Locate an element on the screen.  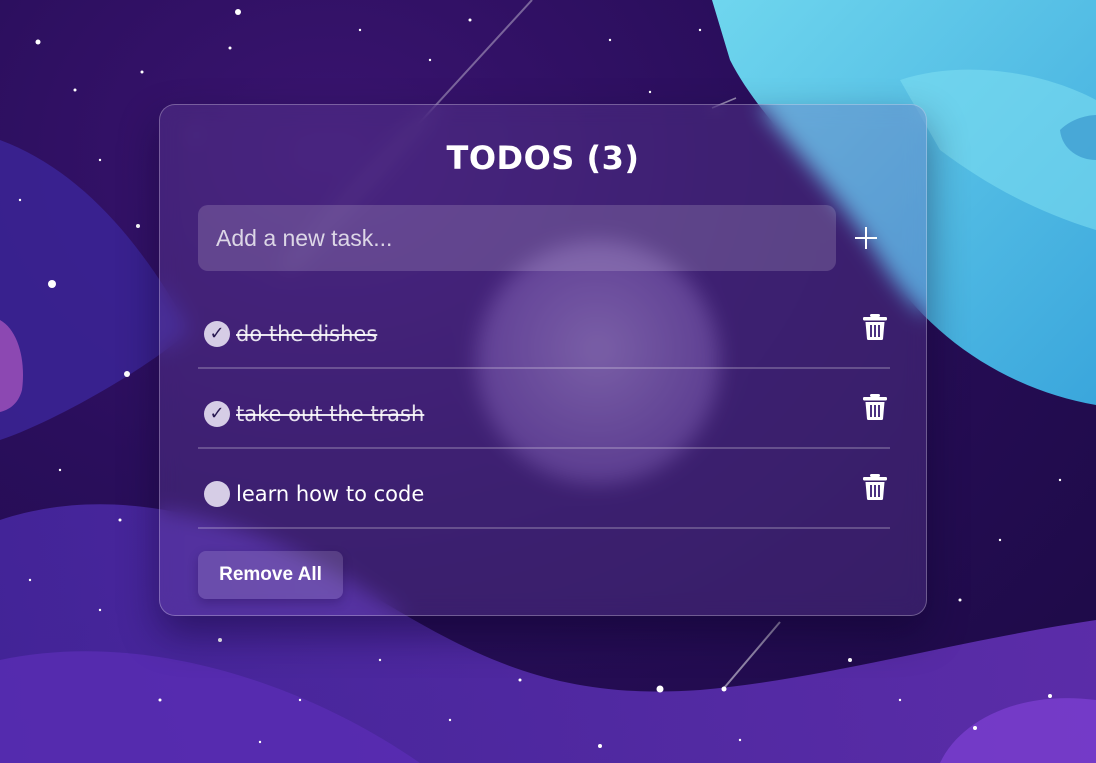
todo-label: take out the trash is located at coordinates (330, 414).